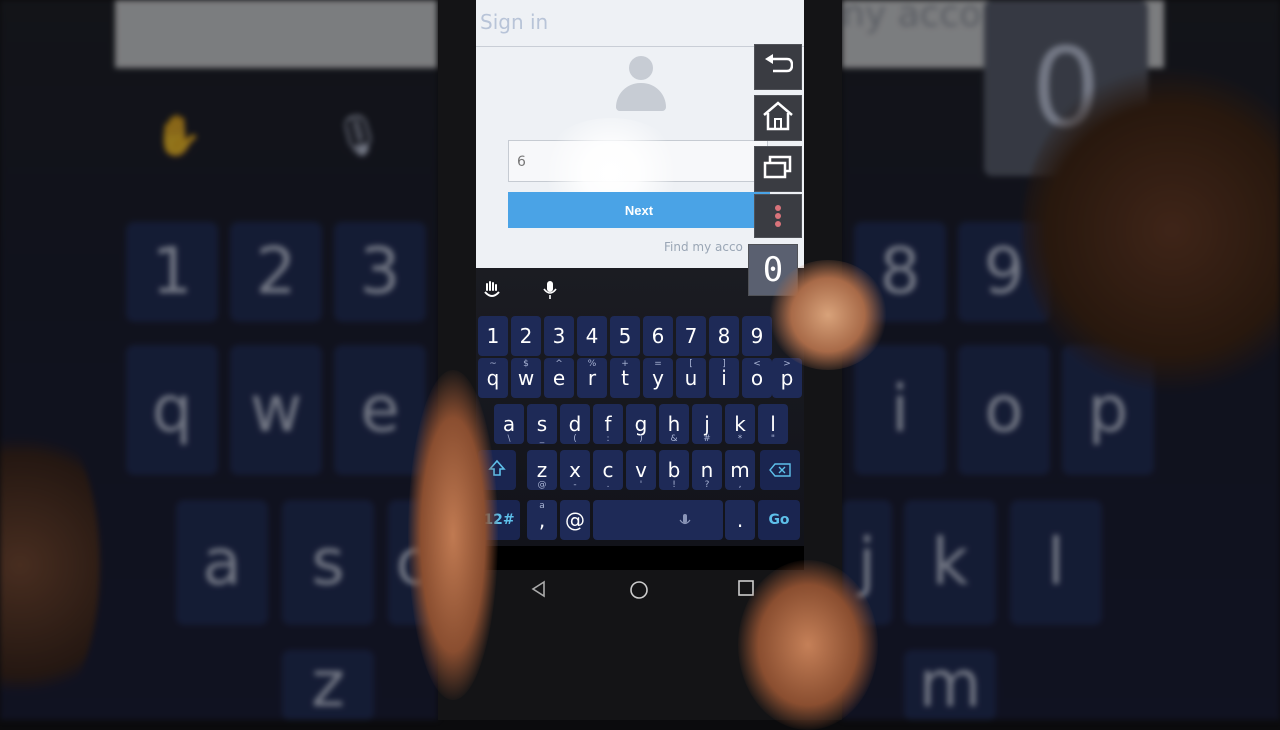 Image resolution: width=1280 pixels, height=730 pixels. Describe the element at coordinates (492, 290) in the screenshot. I see `emoji-hand-icon` at that location.